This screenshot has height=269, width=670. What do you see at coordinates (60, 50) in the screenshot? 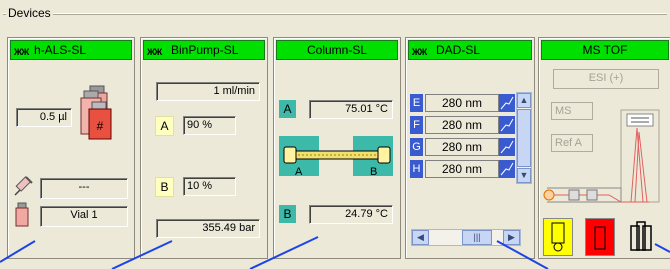
I see `als-title: h-ALS-SL` at bounding box center [60, 50].